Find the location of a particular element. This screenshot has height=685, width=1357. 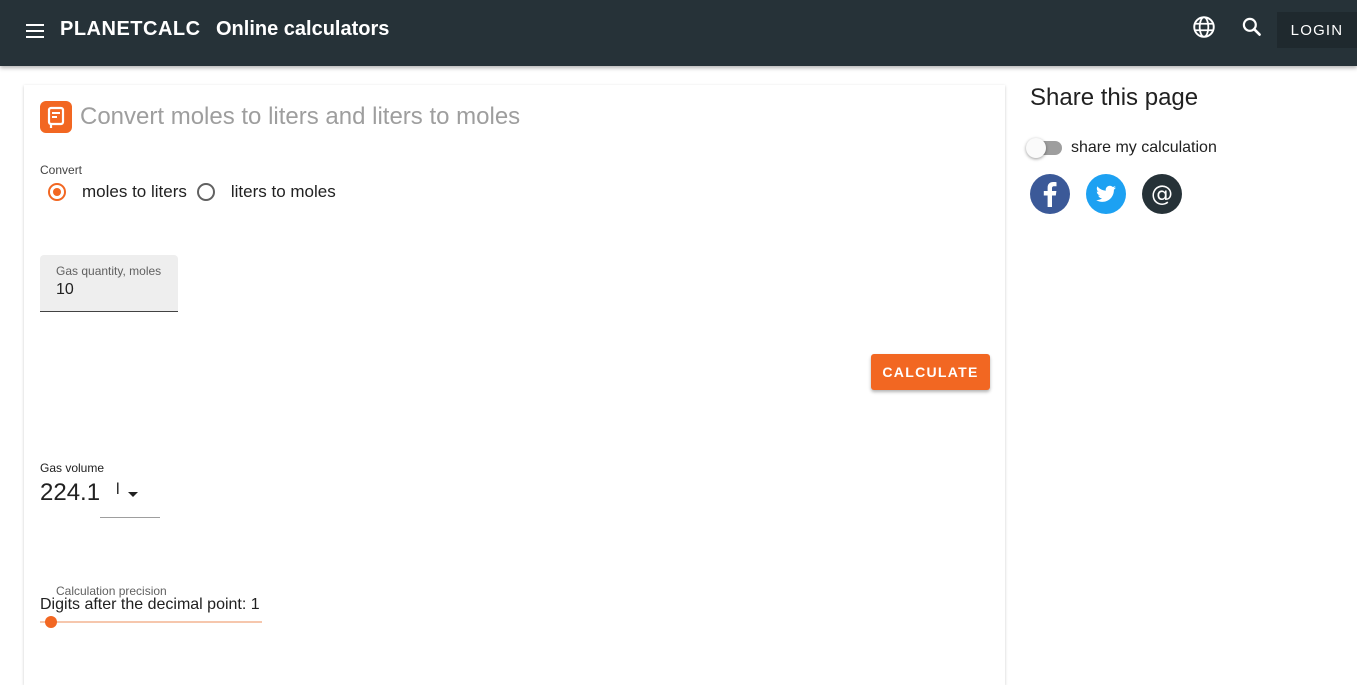

top-app-bar: PLANETCALC Online calculators LOGIN is located at coordinates (678, 33).